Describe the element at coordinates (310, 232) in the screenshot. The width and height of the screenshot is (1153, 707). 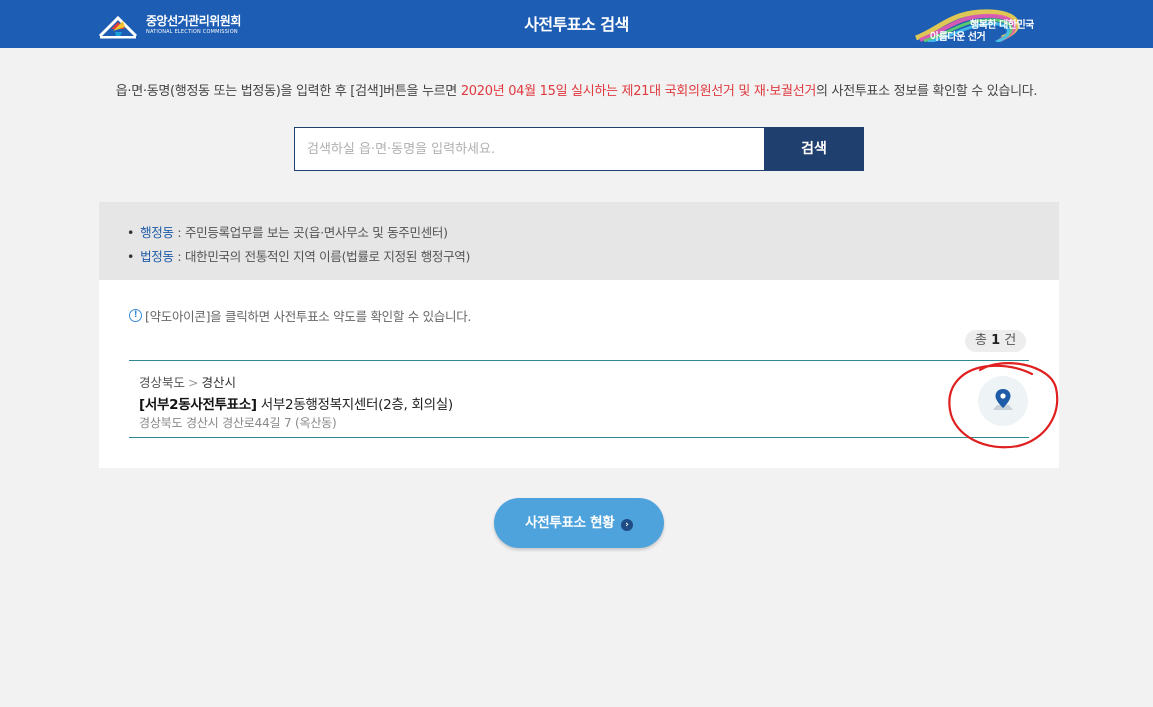
I see `info-desc: : 주민등록업무를 보는 곳(읍·면사무소 및 동주민센터)` at that location.